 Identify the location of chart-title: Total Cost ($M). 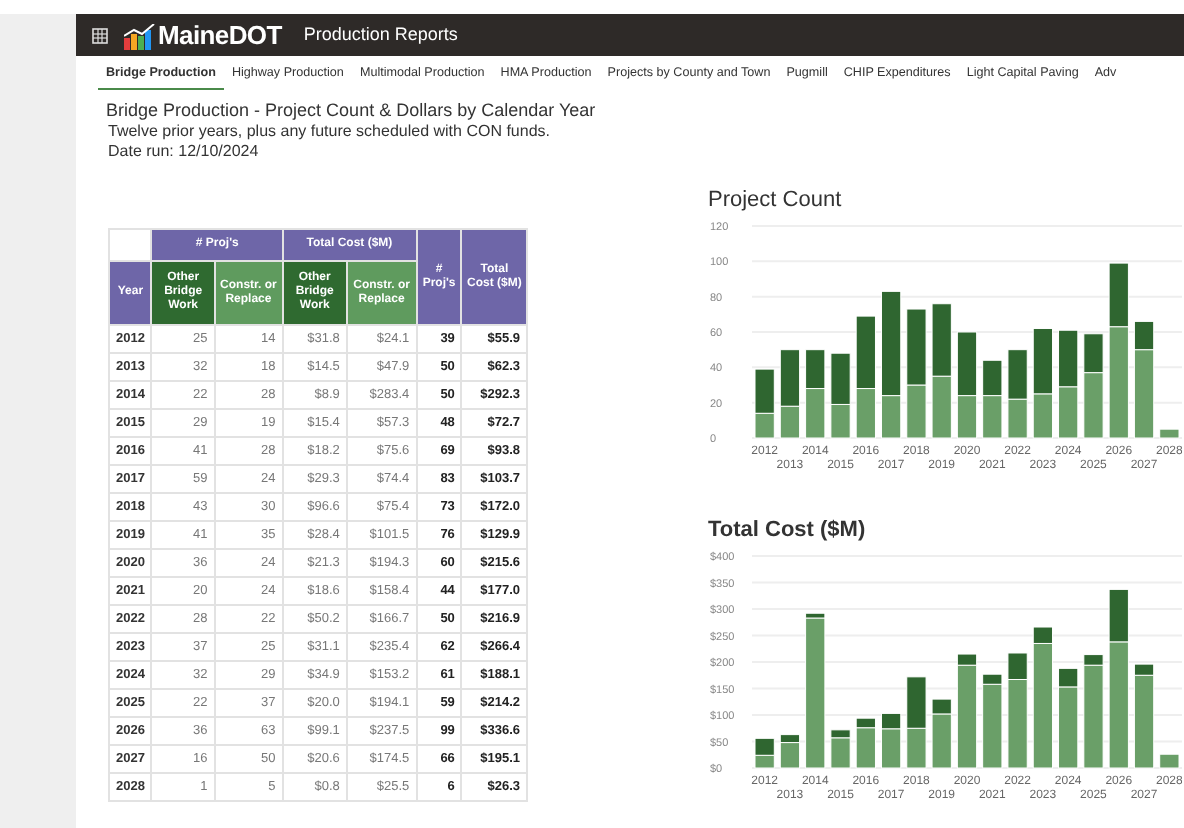
(788, 531).